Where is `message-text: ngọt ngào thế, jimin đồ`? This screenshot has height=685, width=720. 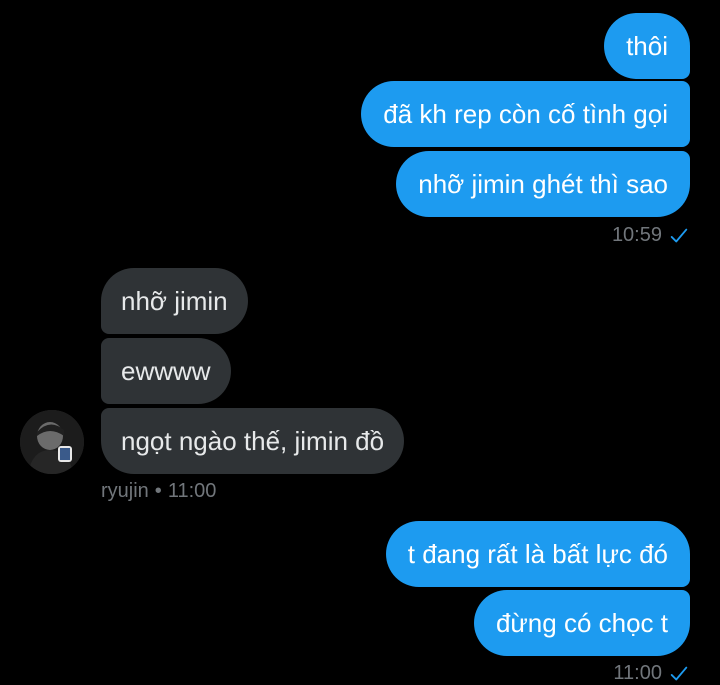 message-text: ngọt ngào thế, jimin đồ is located at coordinates (253, 440).